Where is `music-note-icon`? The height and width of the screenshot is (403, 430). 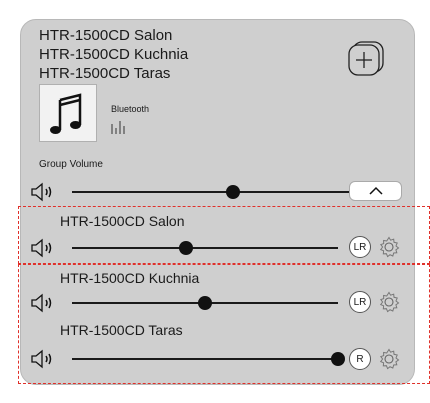
music-note-icon is located at coordinates (66, 113).